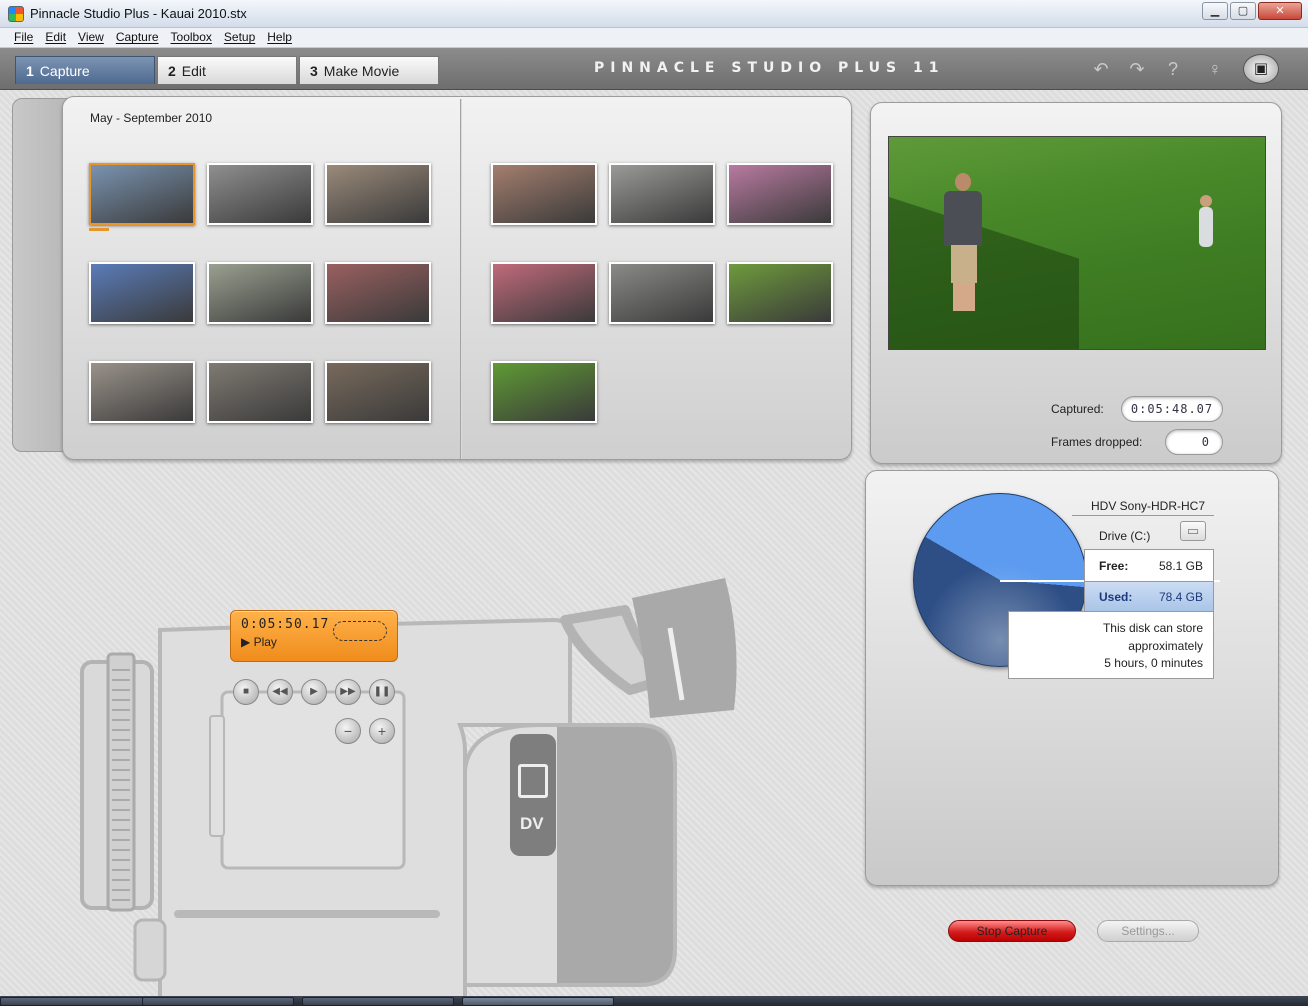 This screenshot has width=1308, height=1006. I want to click on menu-capture: Capture, so click(137, 37).